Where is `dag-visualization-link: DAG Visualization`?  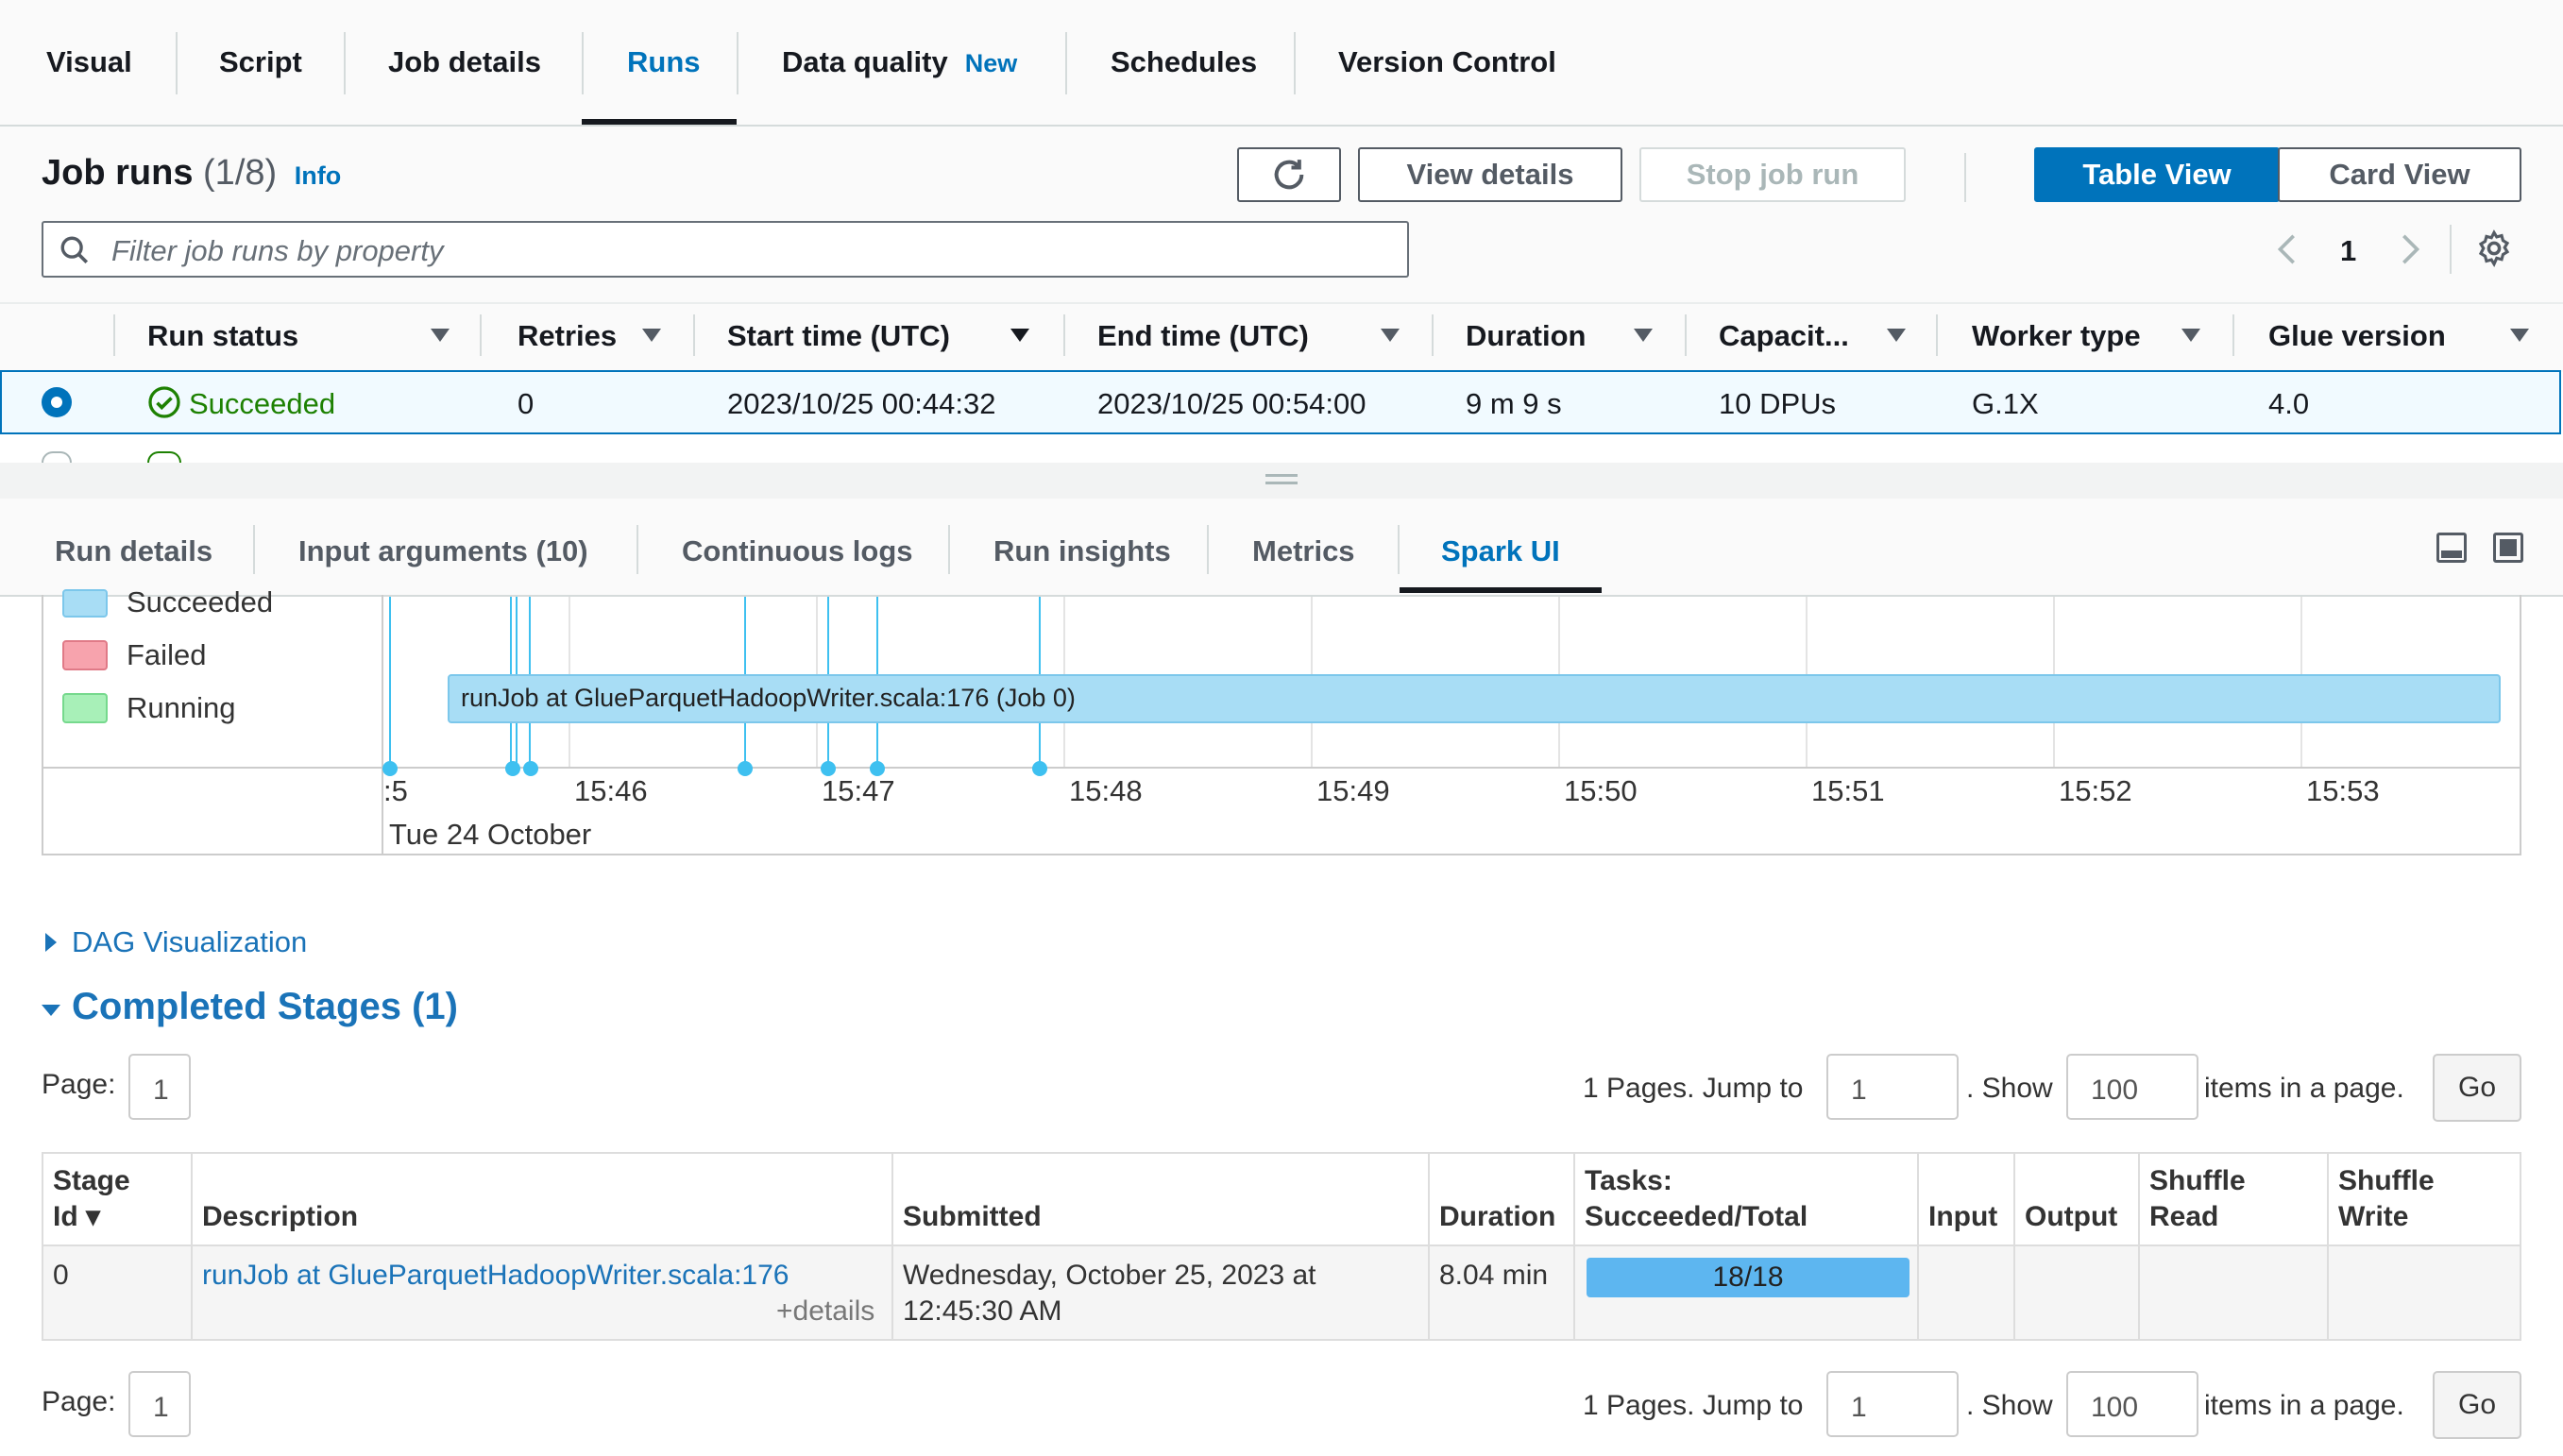
dag-visualization-link: DAG Visualization is located at coordinates (189, 942).